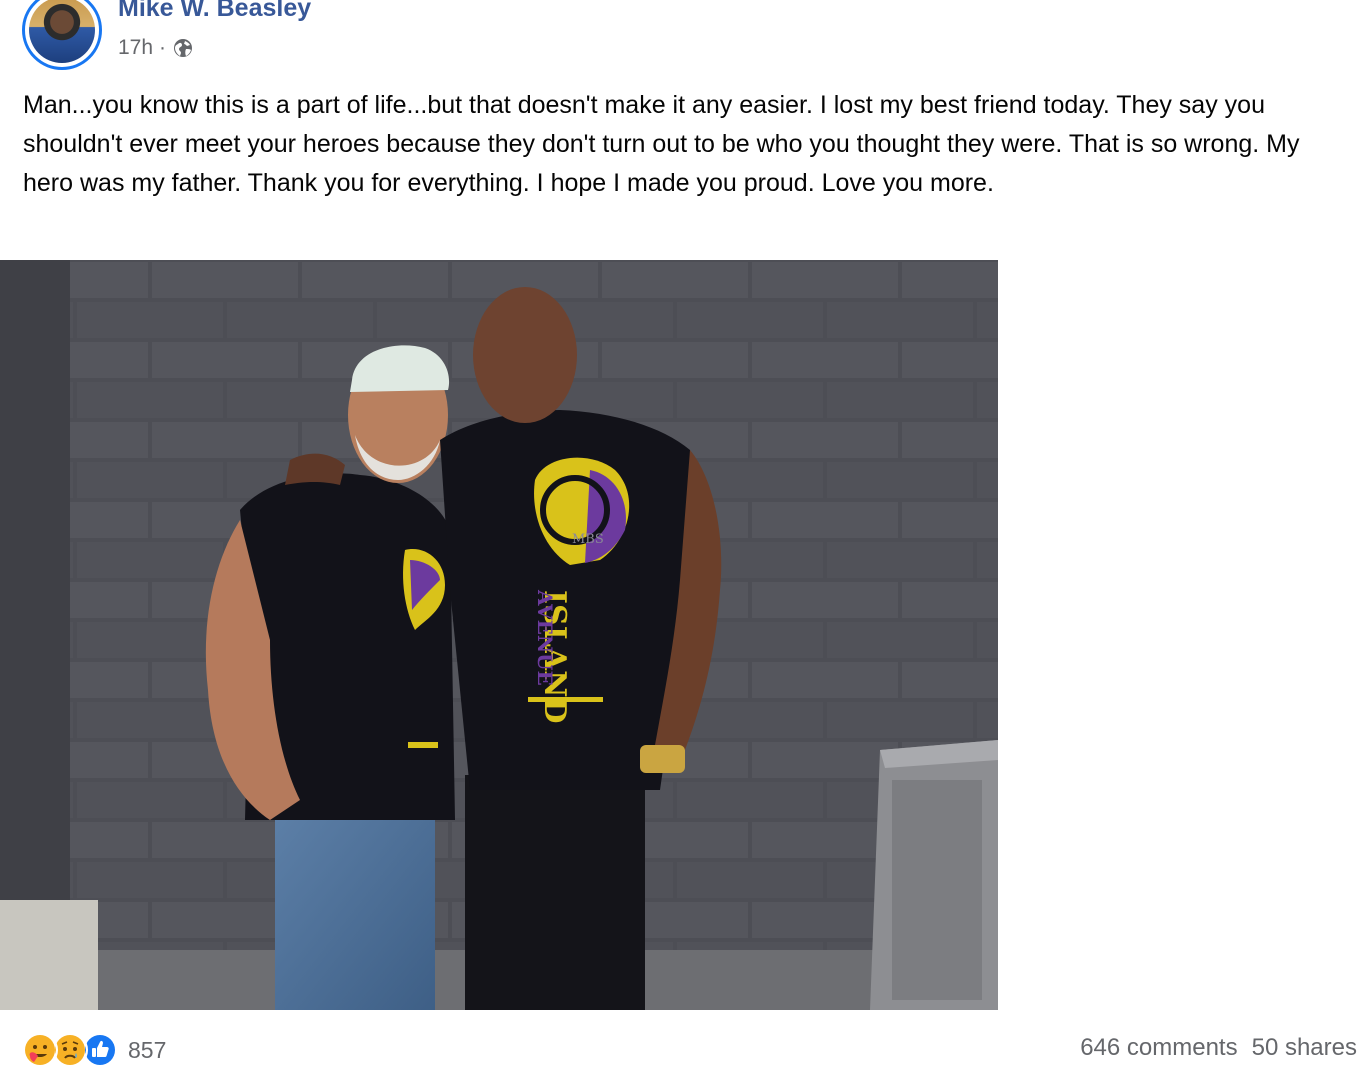 This screenshot has width=1367, height=1088. I want to click on post-stats: 646 comments 50 shares, so click(1218, 1048).